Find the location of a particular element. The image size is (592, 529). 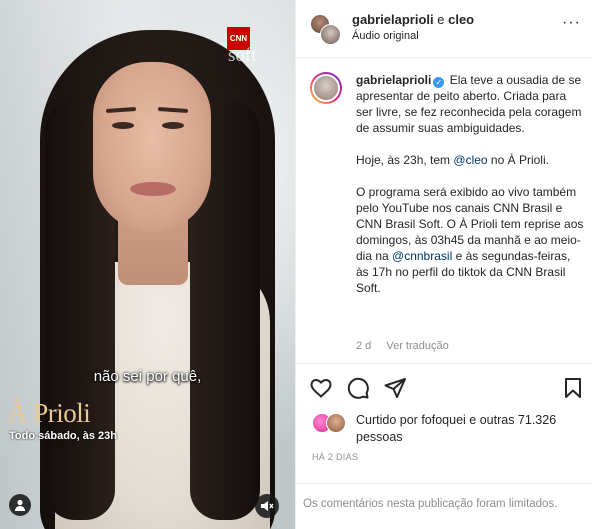

mention-link: @cleo is located at coordinates (470, 160).